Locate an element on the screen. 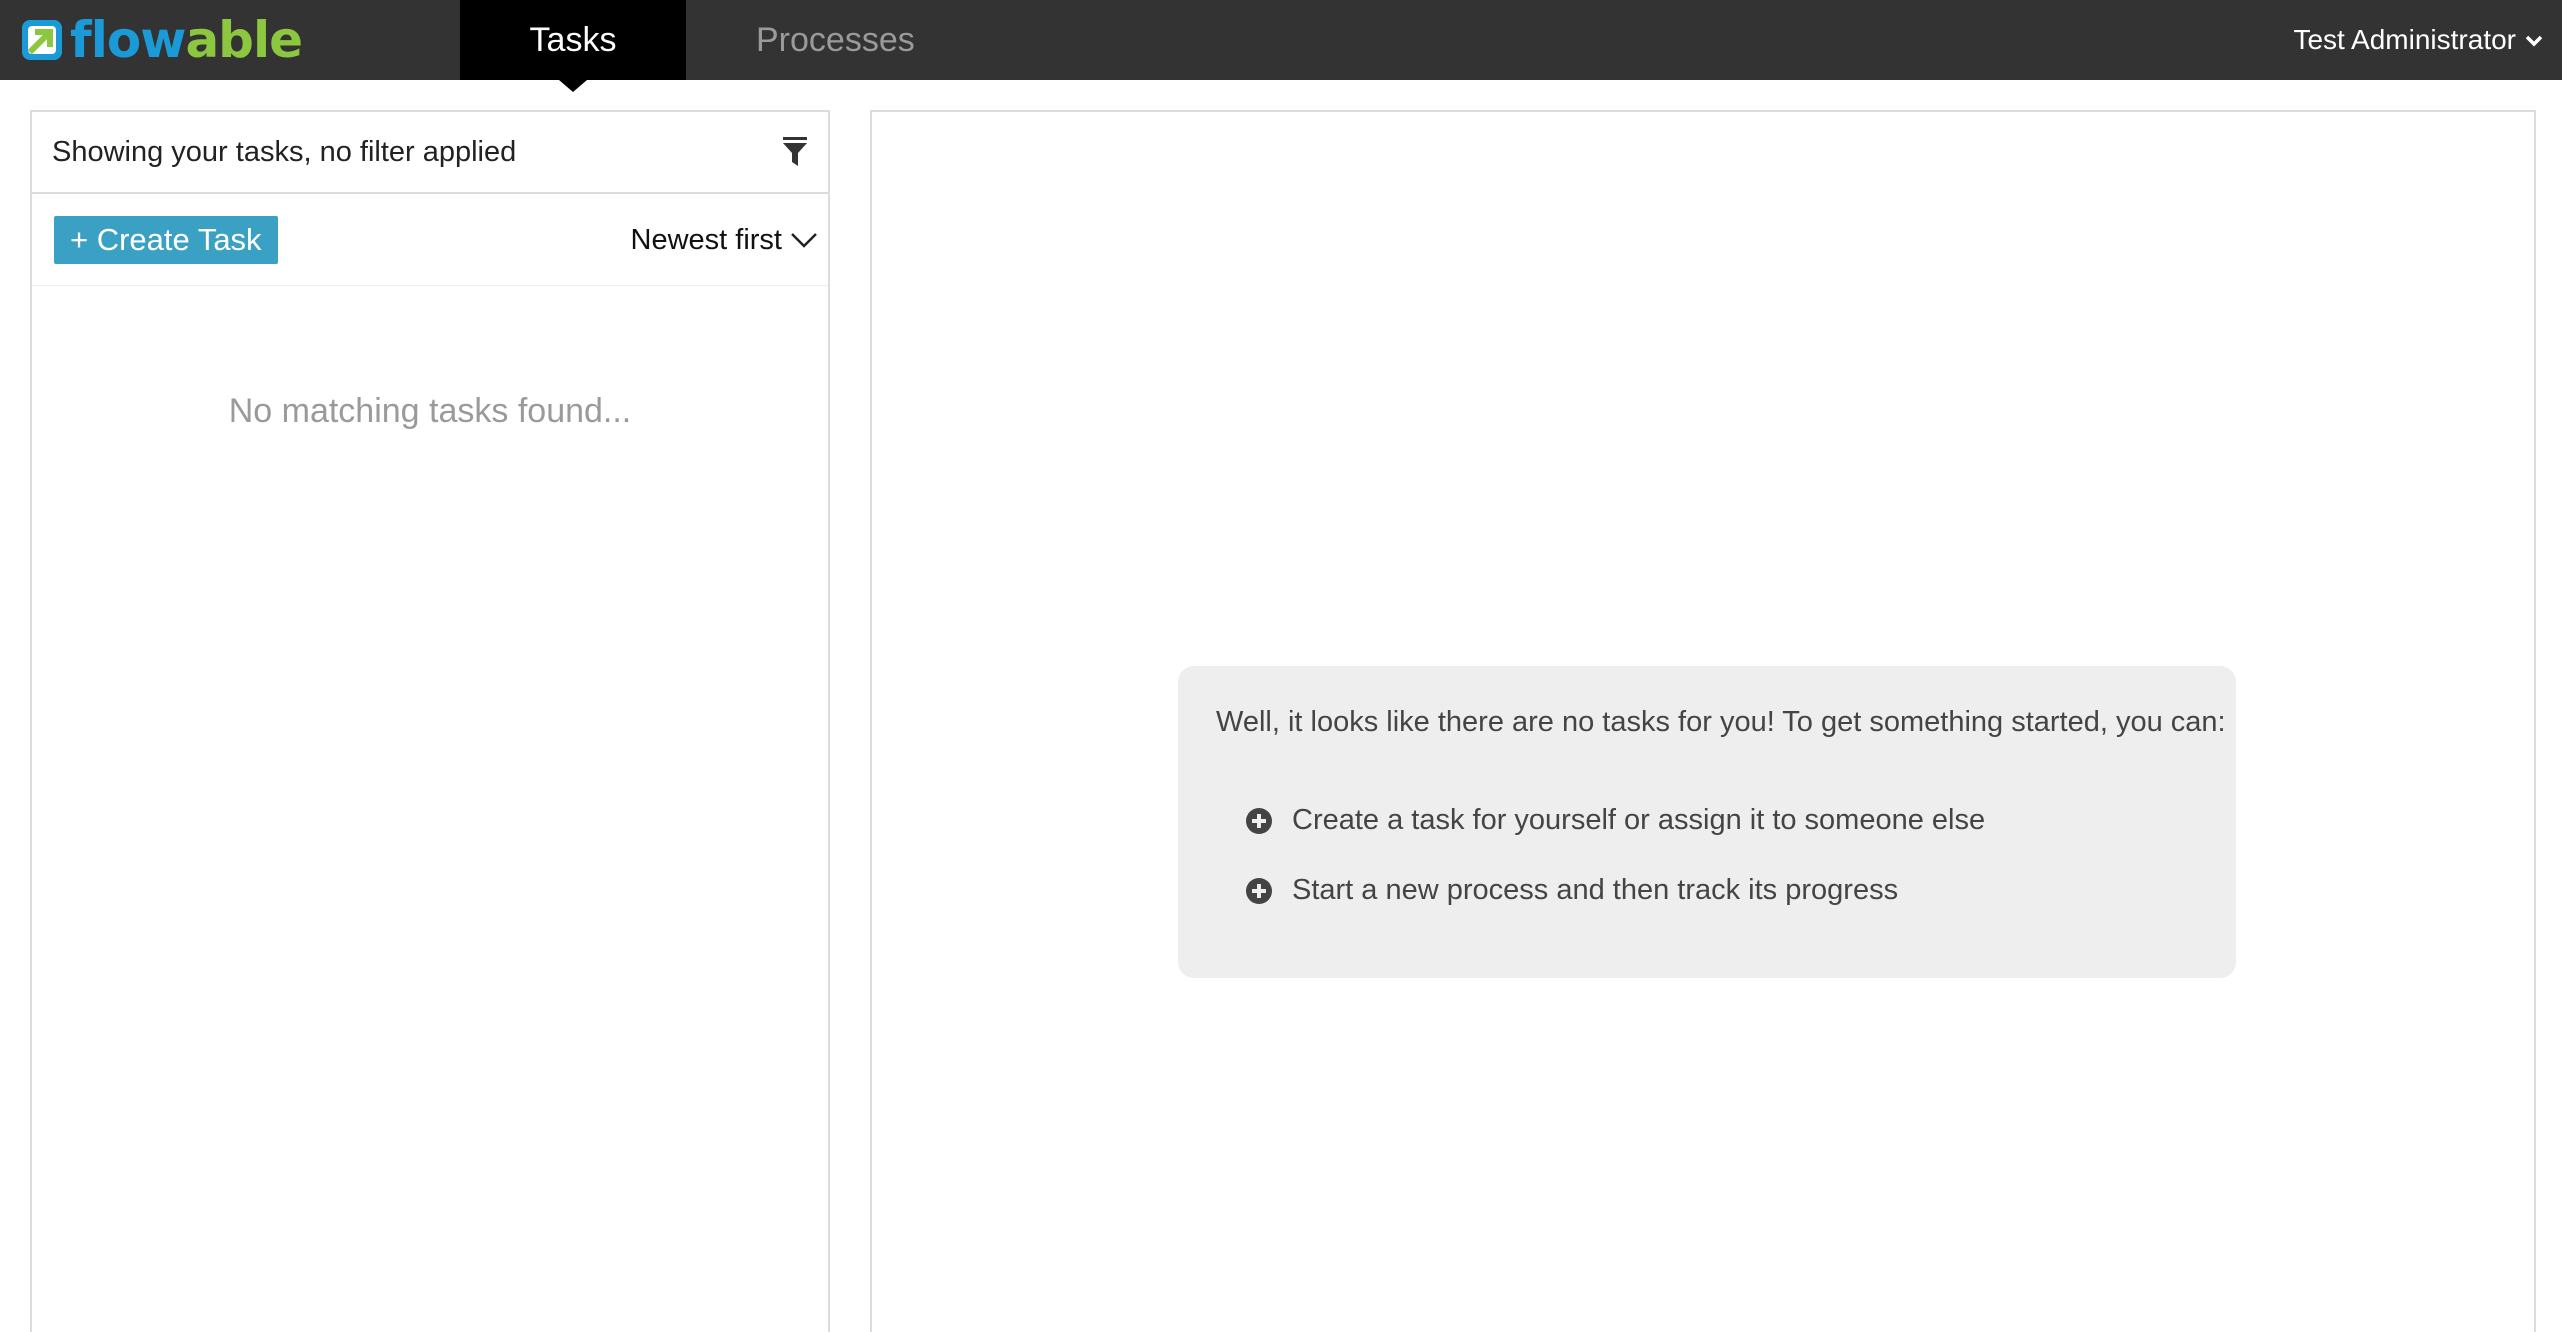 This screenshot has width=2562, height=1332. filter-summary: Showing your tasks, no filter applied is located at coordinates (284, 151).